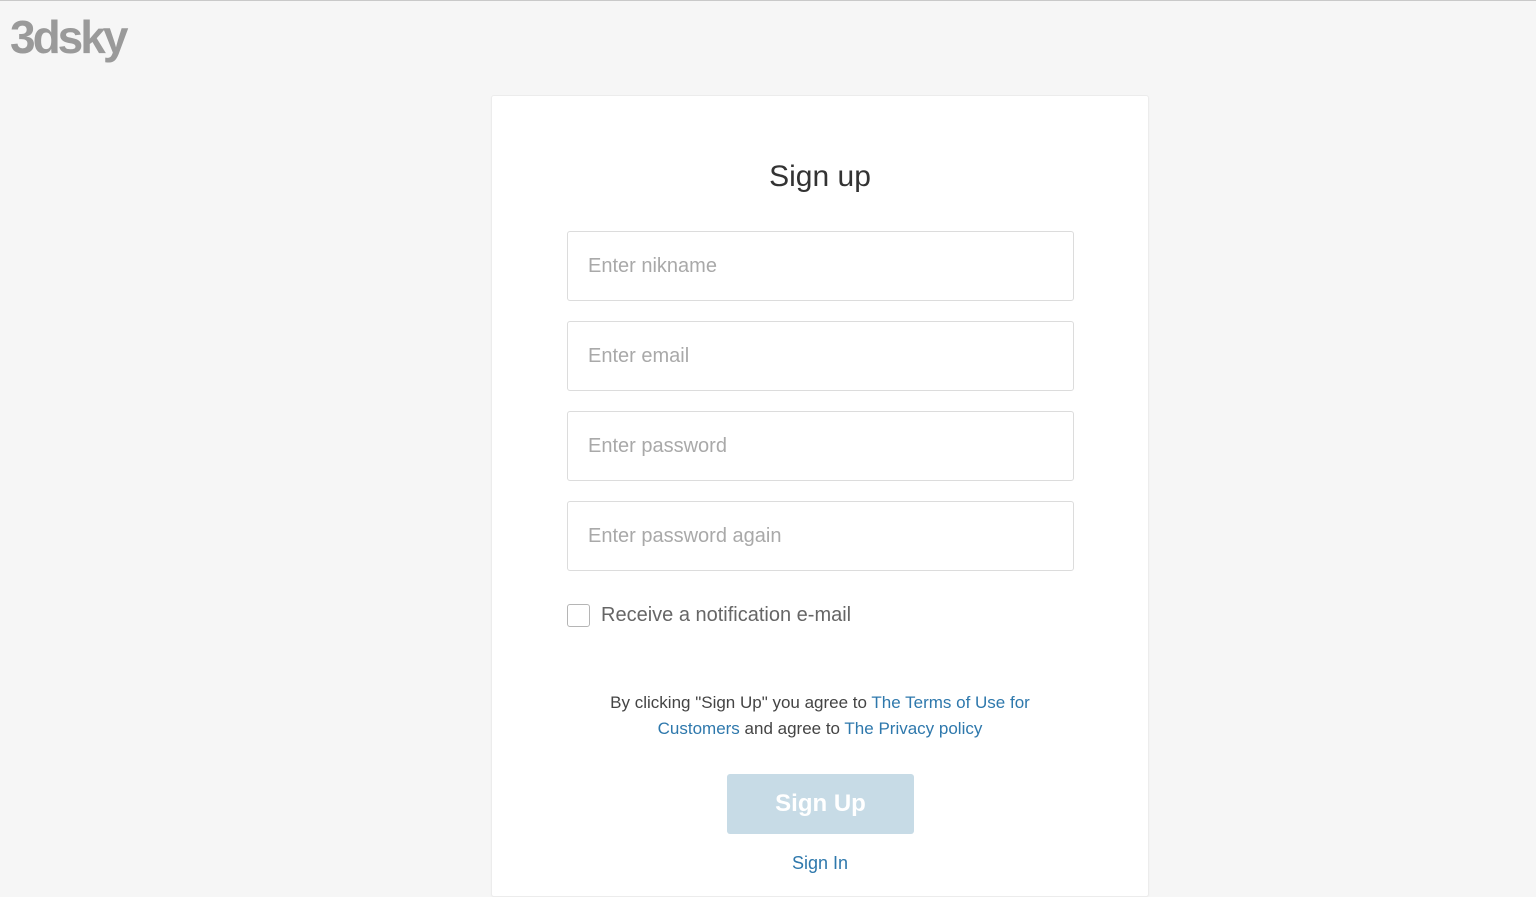 The image size is (1536, 897). What do you see at coordinates (741, 702) in the screenshot?
I see `terms-prefix-text: By clicking "Sign Up" you agree to` at bounding box center [741, 702].